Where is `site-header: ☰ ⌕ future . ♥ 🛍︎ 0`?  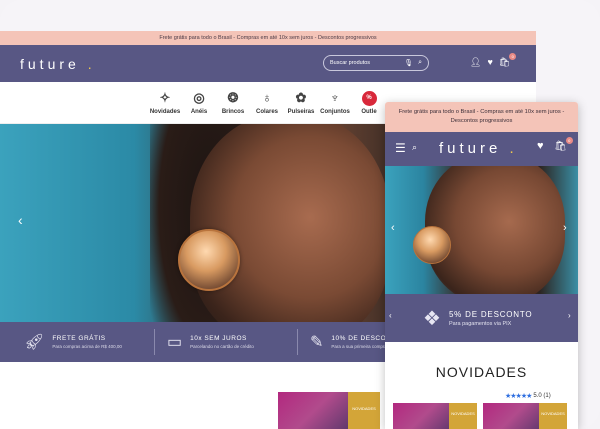 site-header: ☰ ⌕ future . ♥ 🛍︎ 0 is located at coordinates (481, 149).